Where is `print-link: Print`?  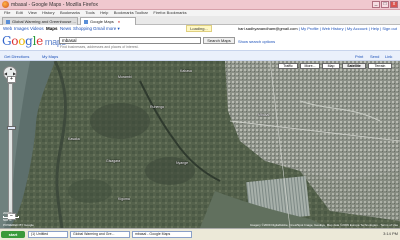 print-link: Print is located at coordinates (359, 56).